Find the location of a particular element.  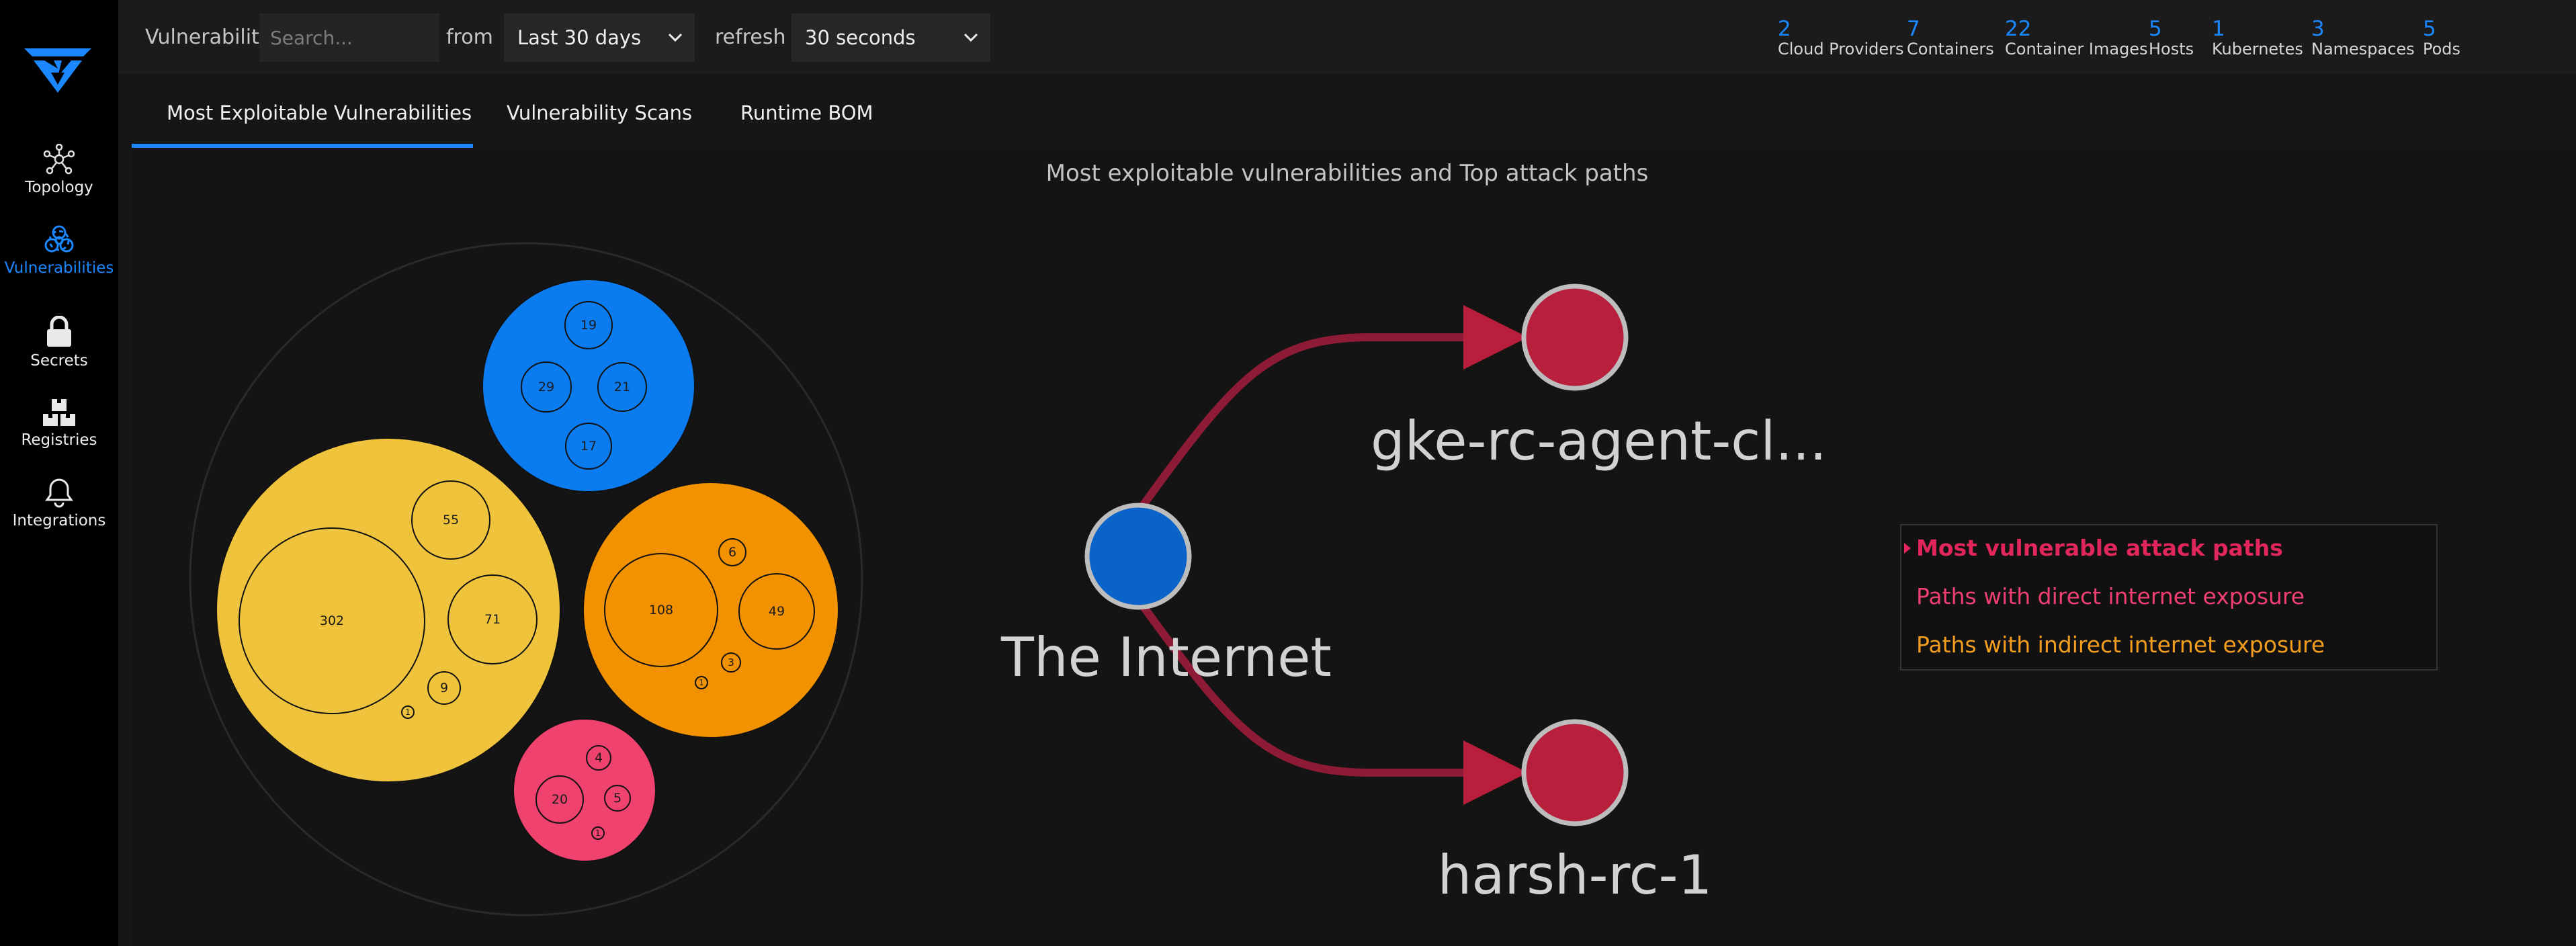

bubble-value: 108 is located at coordinates (661, 610).